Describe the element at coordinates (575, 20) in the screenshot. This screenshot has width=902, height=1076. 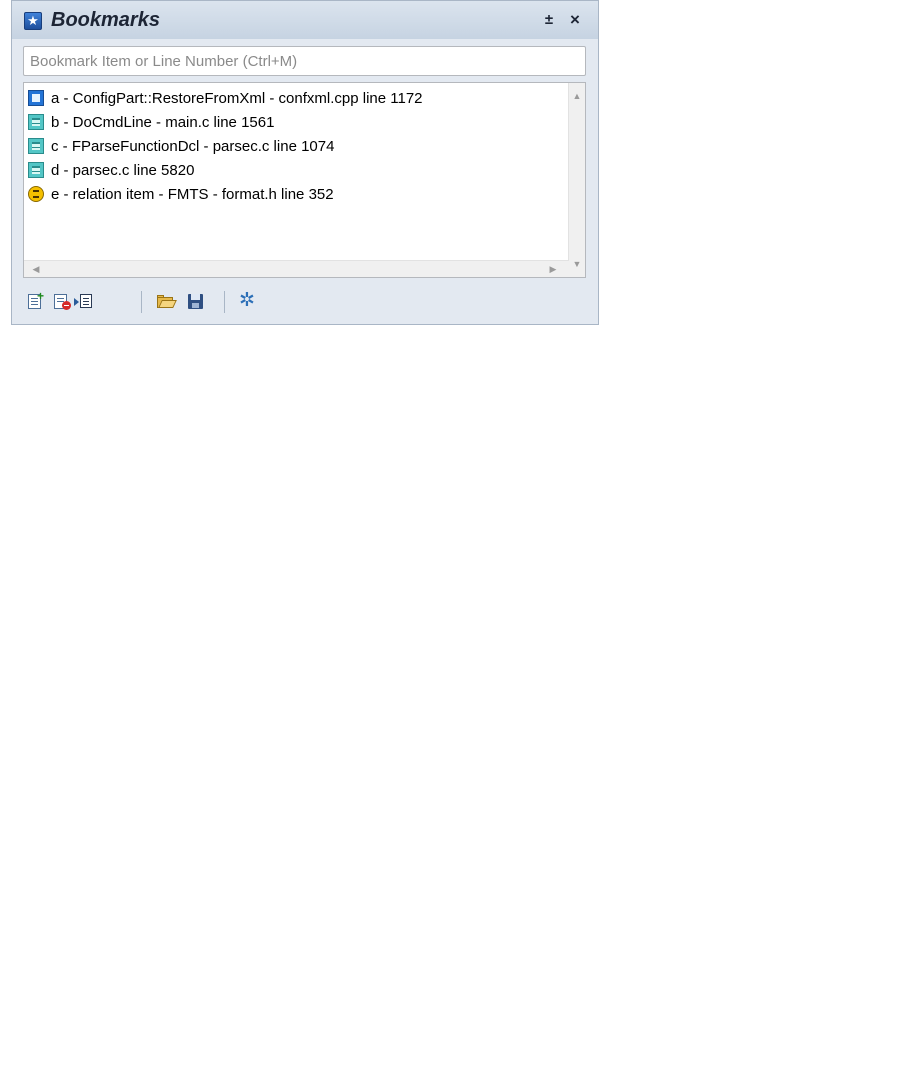
I see `close-button: ×` at that location.